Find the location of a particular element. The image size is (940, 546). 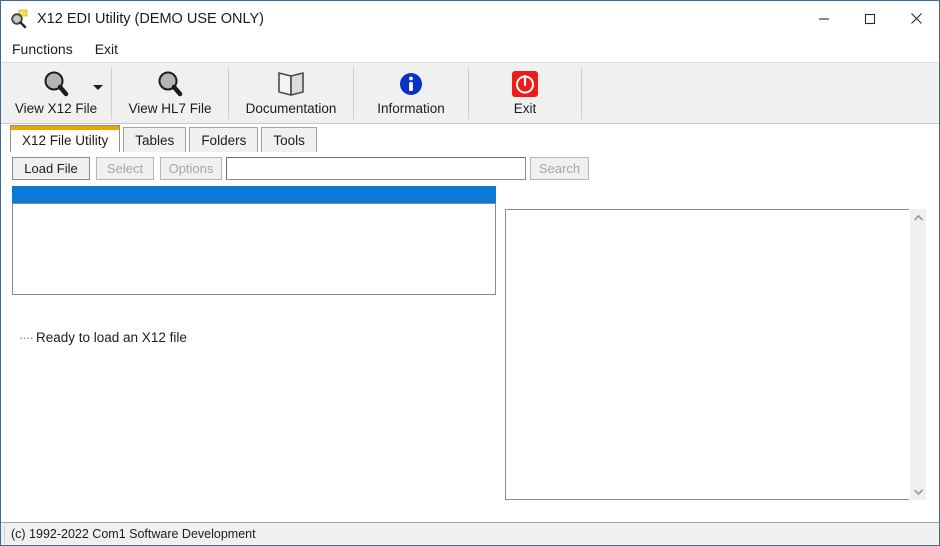

search-button: Search is located at coordinates (559, 168).